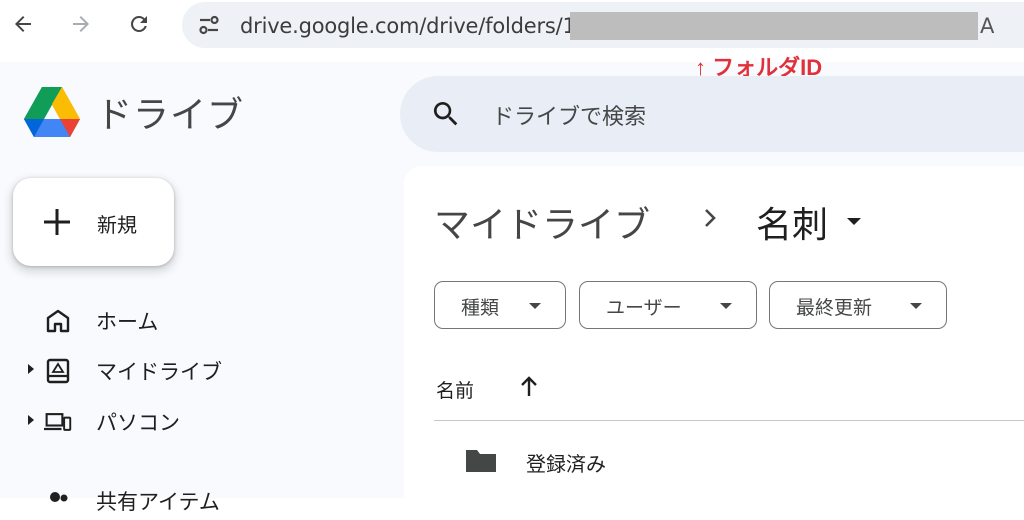  I want to click on sidebar-item-computers: パソコン, so click(190, 421).